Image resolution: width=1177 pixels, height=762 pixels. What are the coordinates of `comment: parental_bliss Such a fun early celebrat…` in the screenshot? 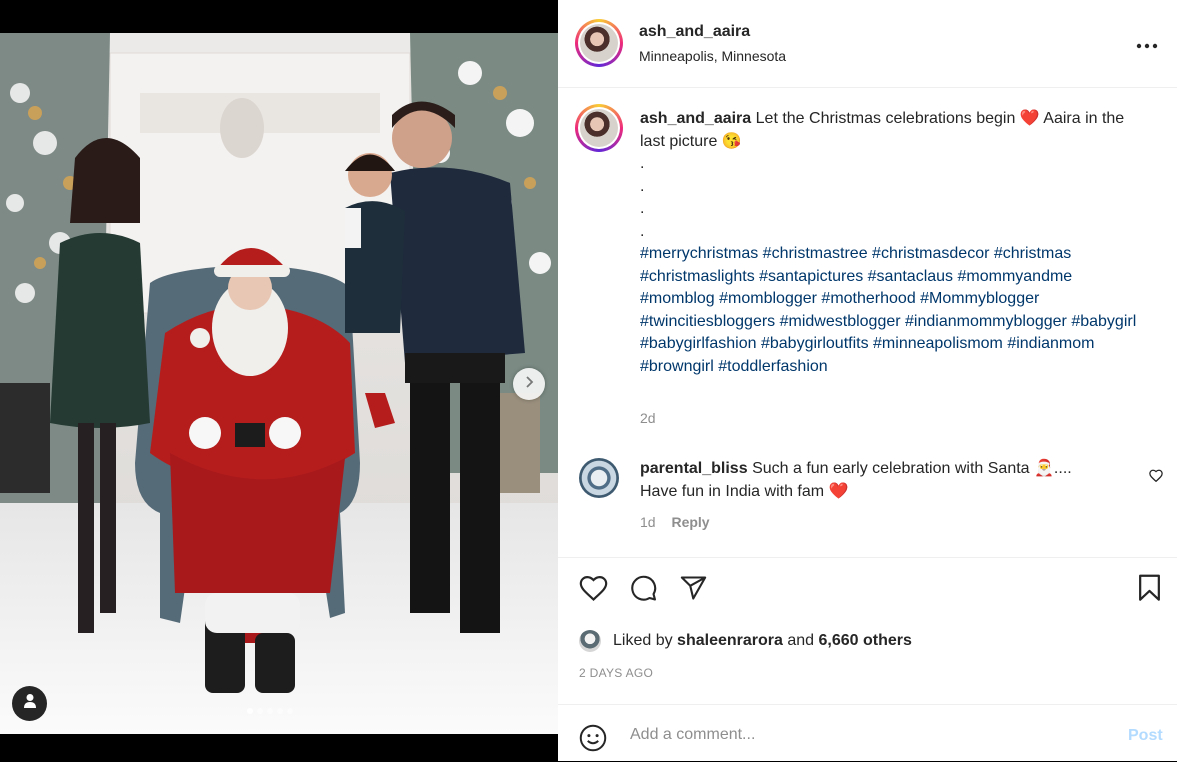 It's located at (875, 480).